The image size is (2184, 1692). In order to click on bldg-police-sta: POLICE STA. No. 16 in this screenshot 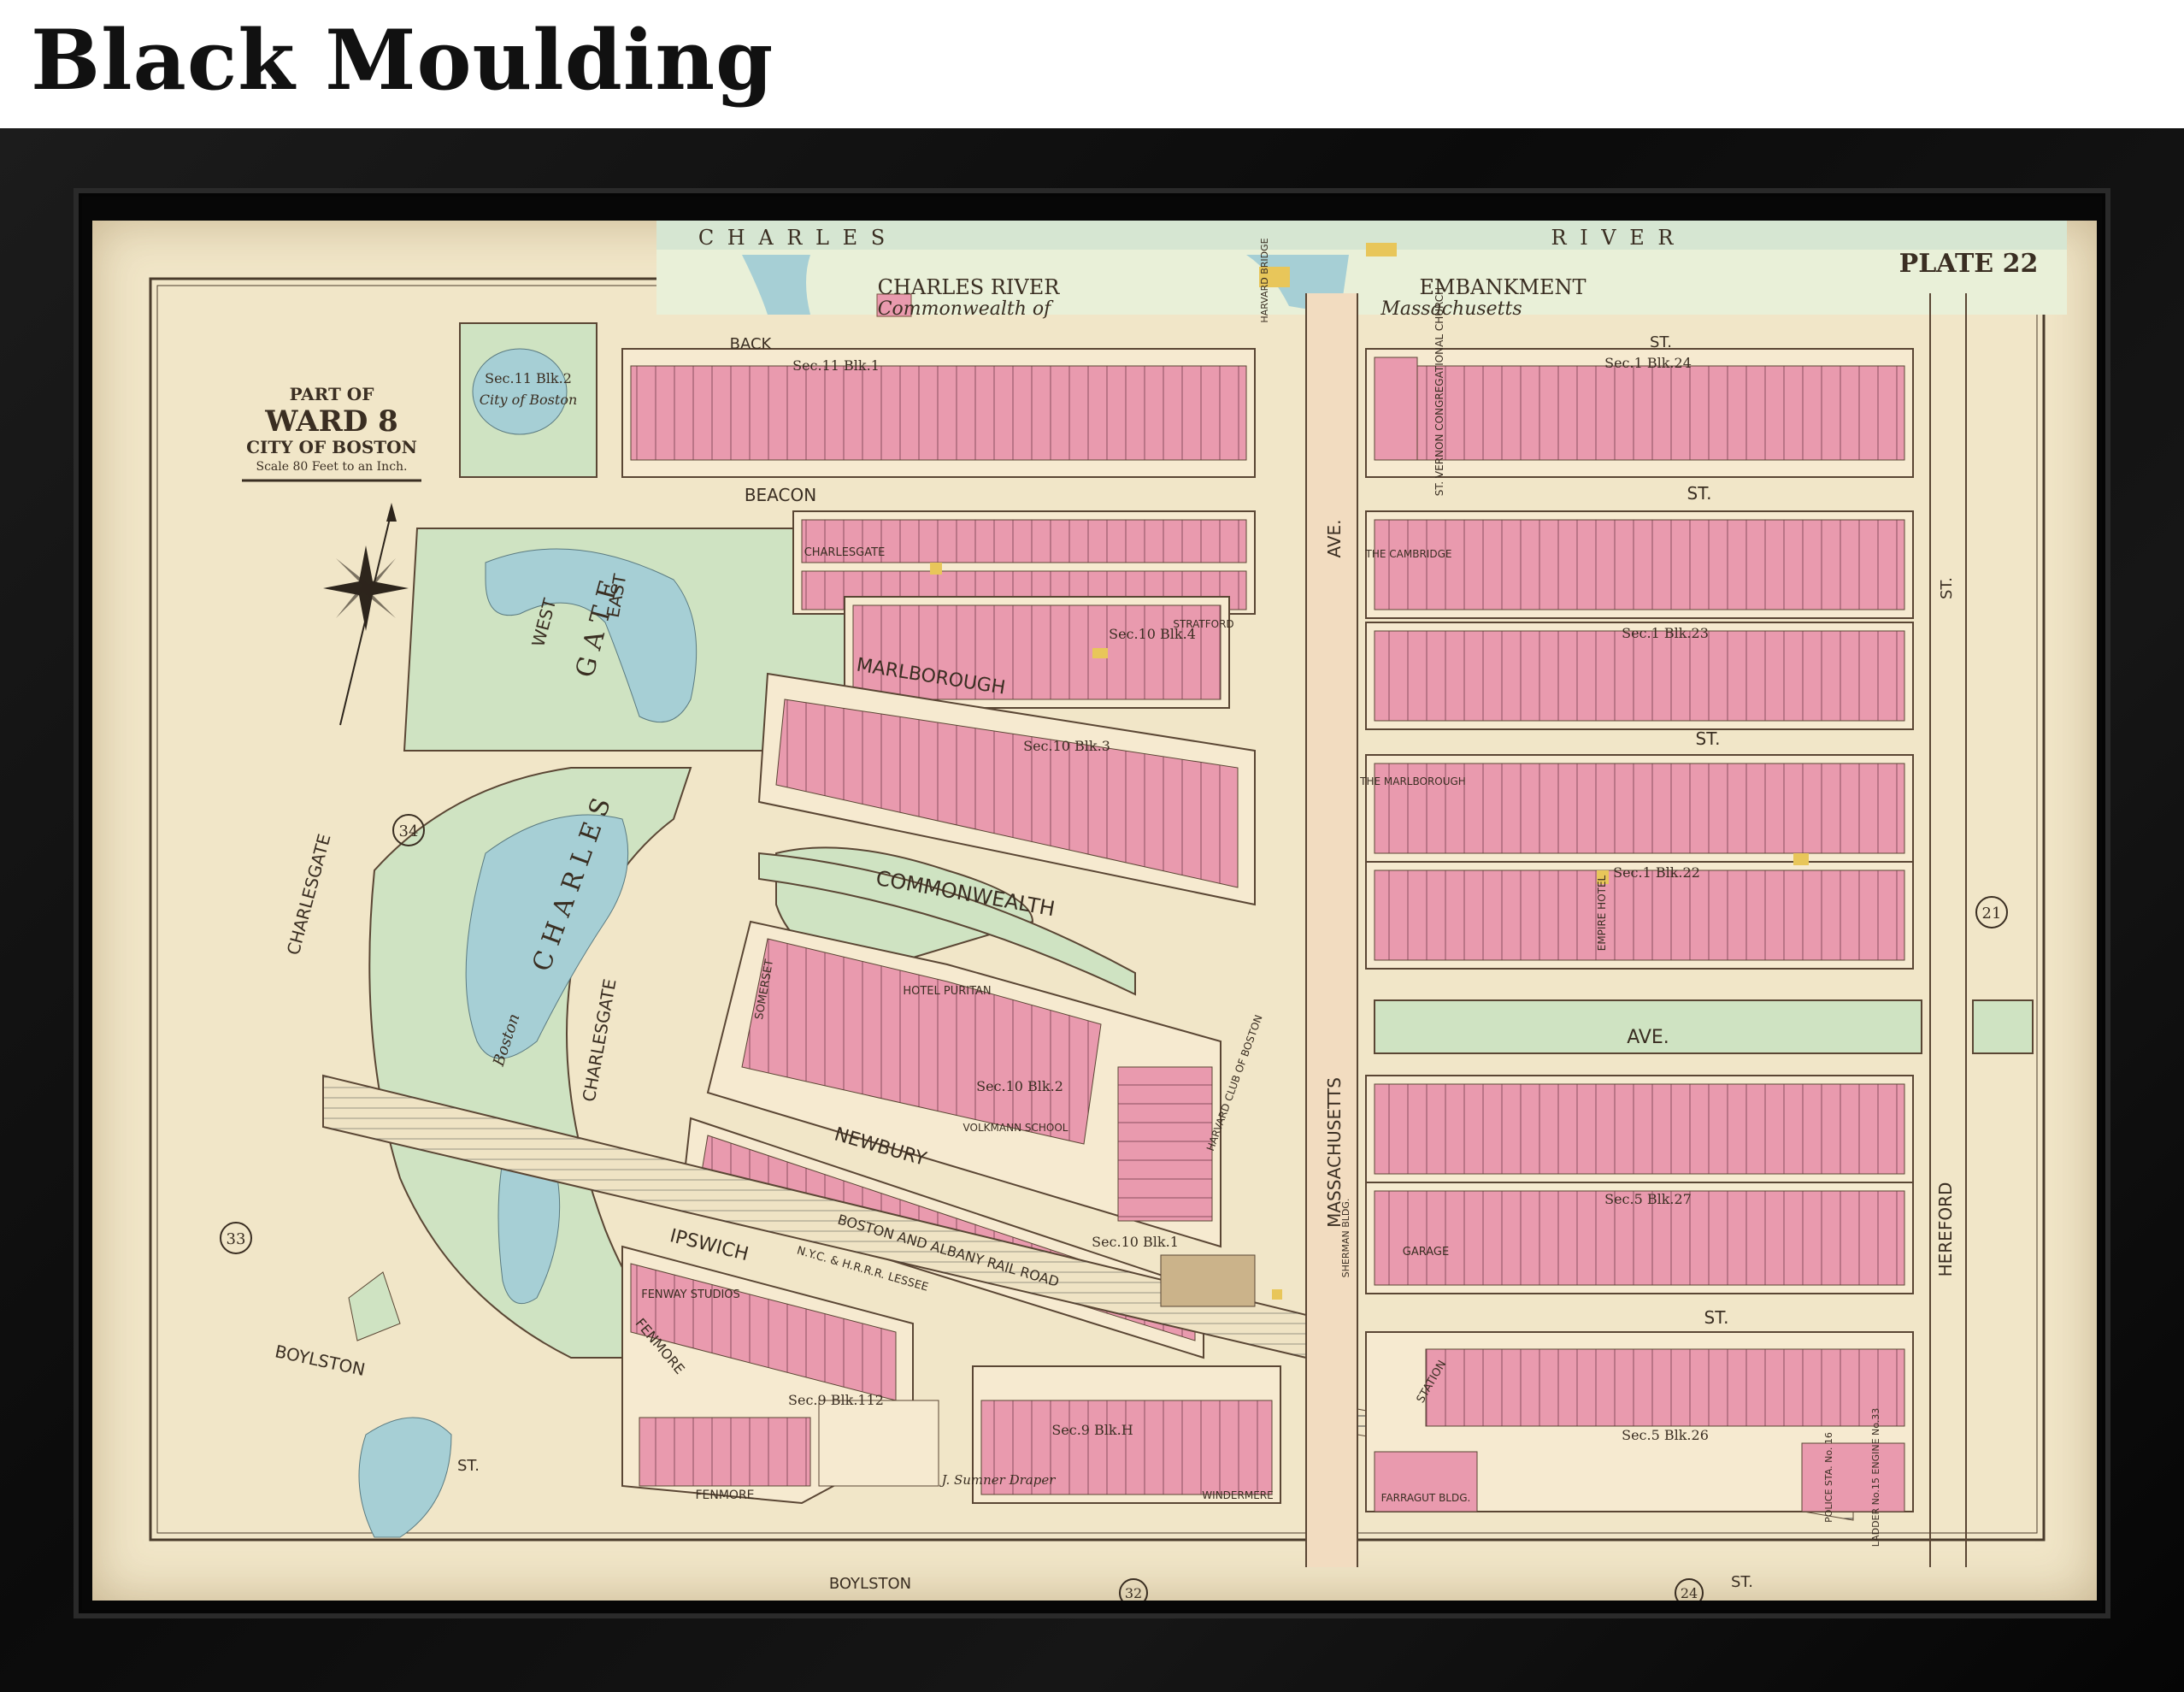, I will do `click(1829, 1478)`.